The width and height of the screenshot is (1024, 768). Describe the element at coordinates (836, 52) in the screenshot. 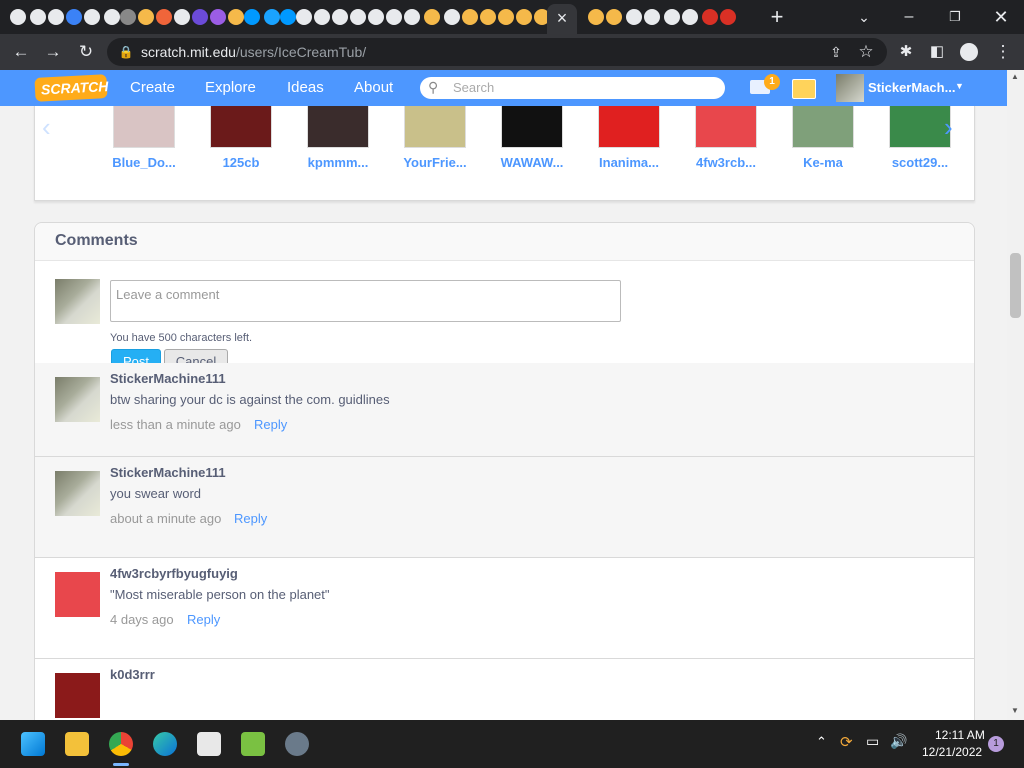

I see `share-icon: ⇪` at that location.